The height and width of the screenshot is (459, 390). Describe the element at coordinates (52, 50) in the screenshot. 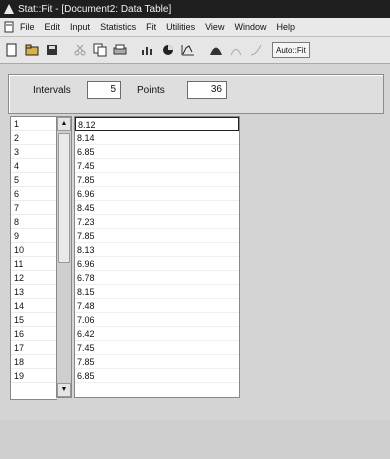

I see `save-icon` at that location.